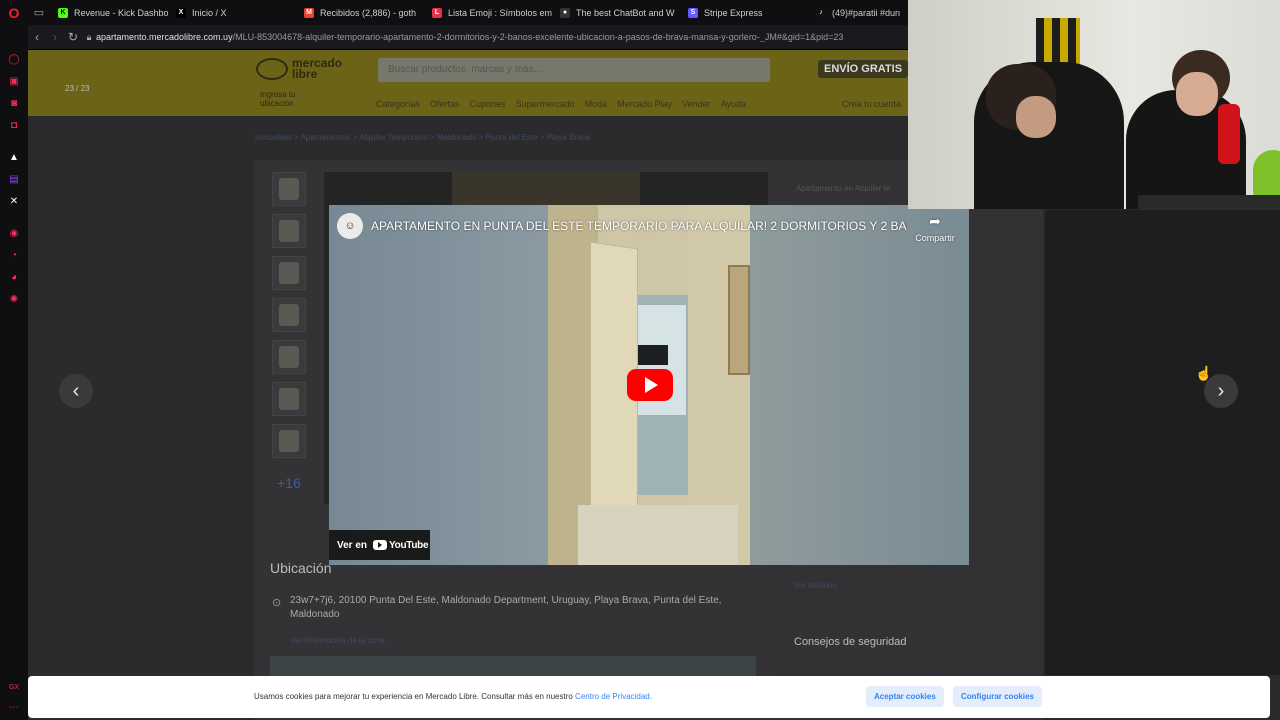  I want to click on back-button: ‹, so click(37, 37).